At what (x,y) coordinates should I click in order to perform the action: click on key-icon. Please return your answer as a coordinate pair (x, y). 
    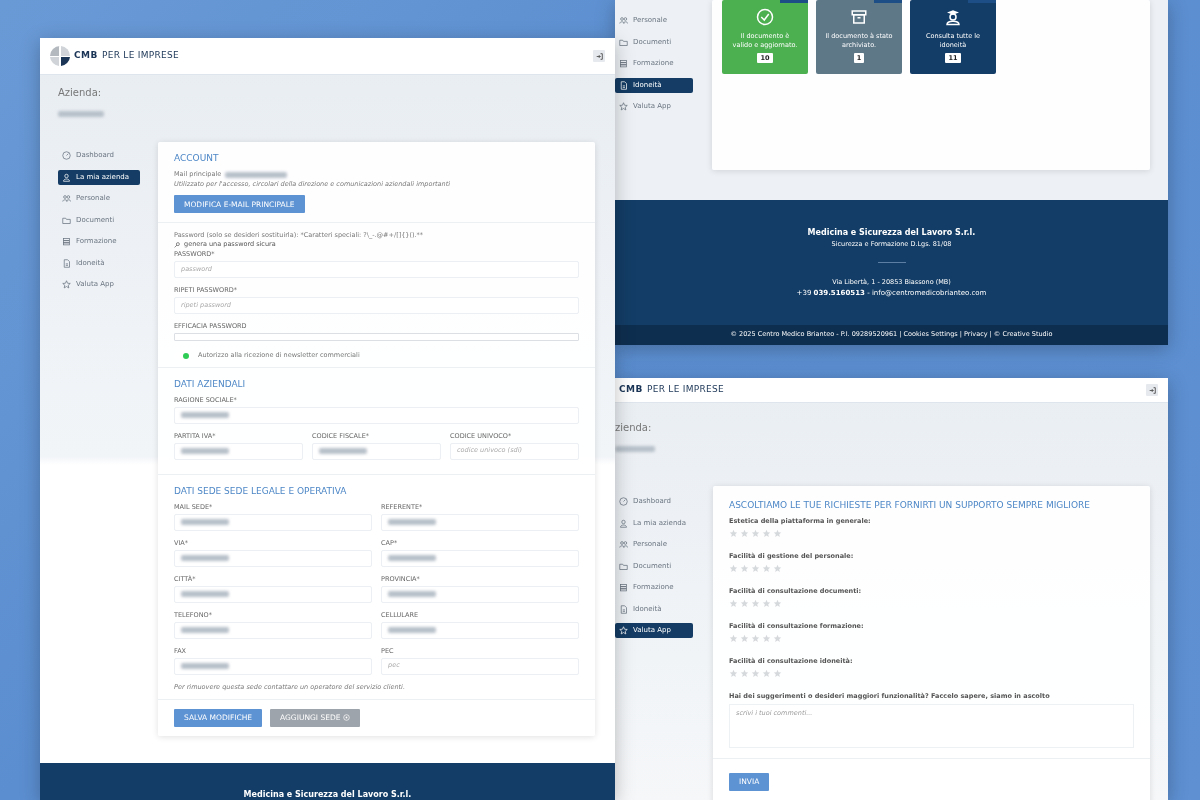
    Looking at the image, I should click on (177, 245).